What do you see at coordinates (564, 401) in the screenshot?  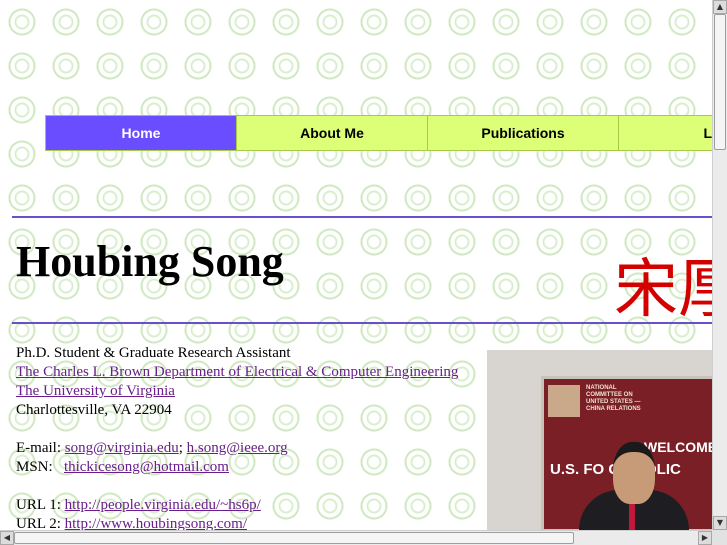 I see `banner-logo` at bounding box center [564, 401].